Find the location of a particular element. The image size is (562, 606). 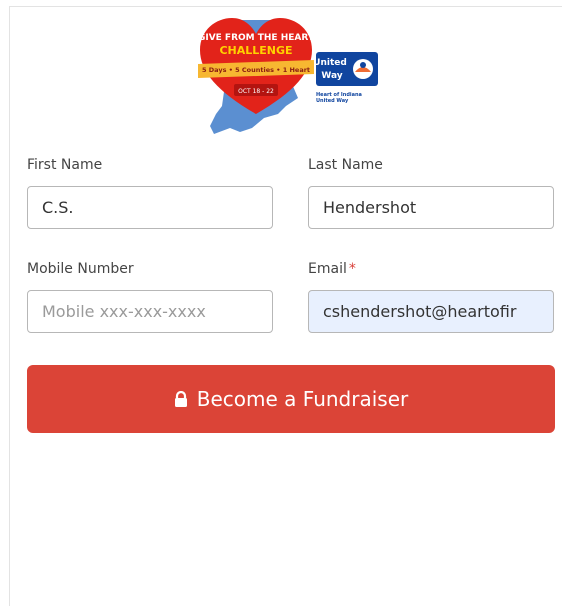

become-fundraiser-button: Become a Fundraiser is located at coordinates (291, 399).